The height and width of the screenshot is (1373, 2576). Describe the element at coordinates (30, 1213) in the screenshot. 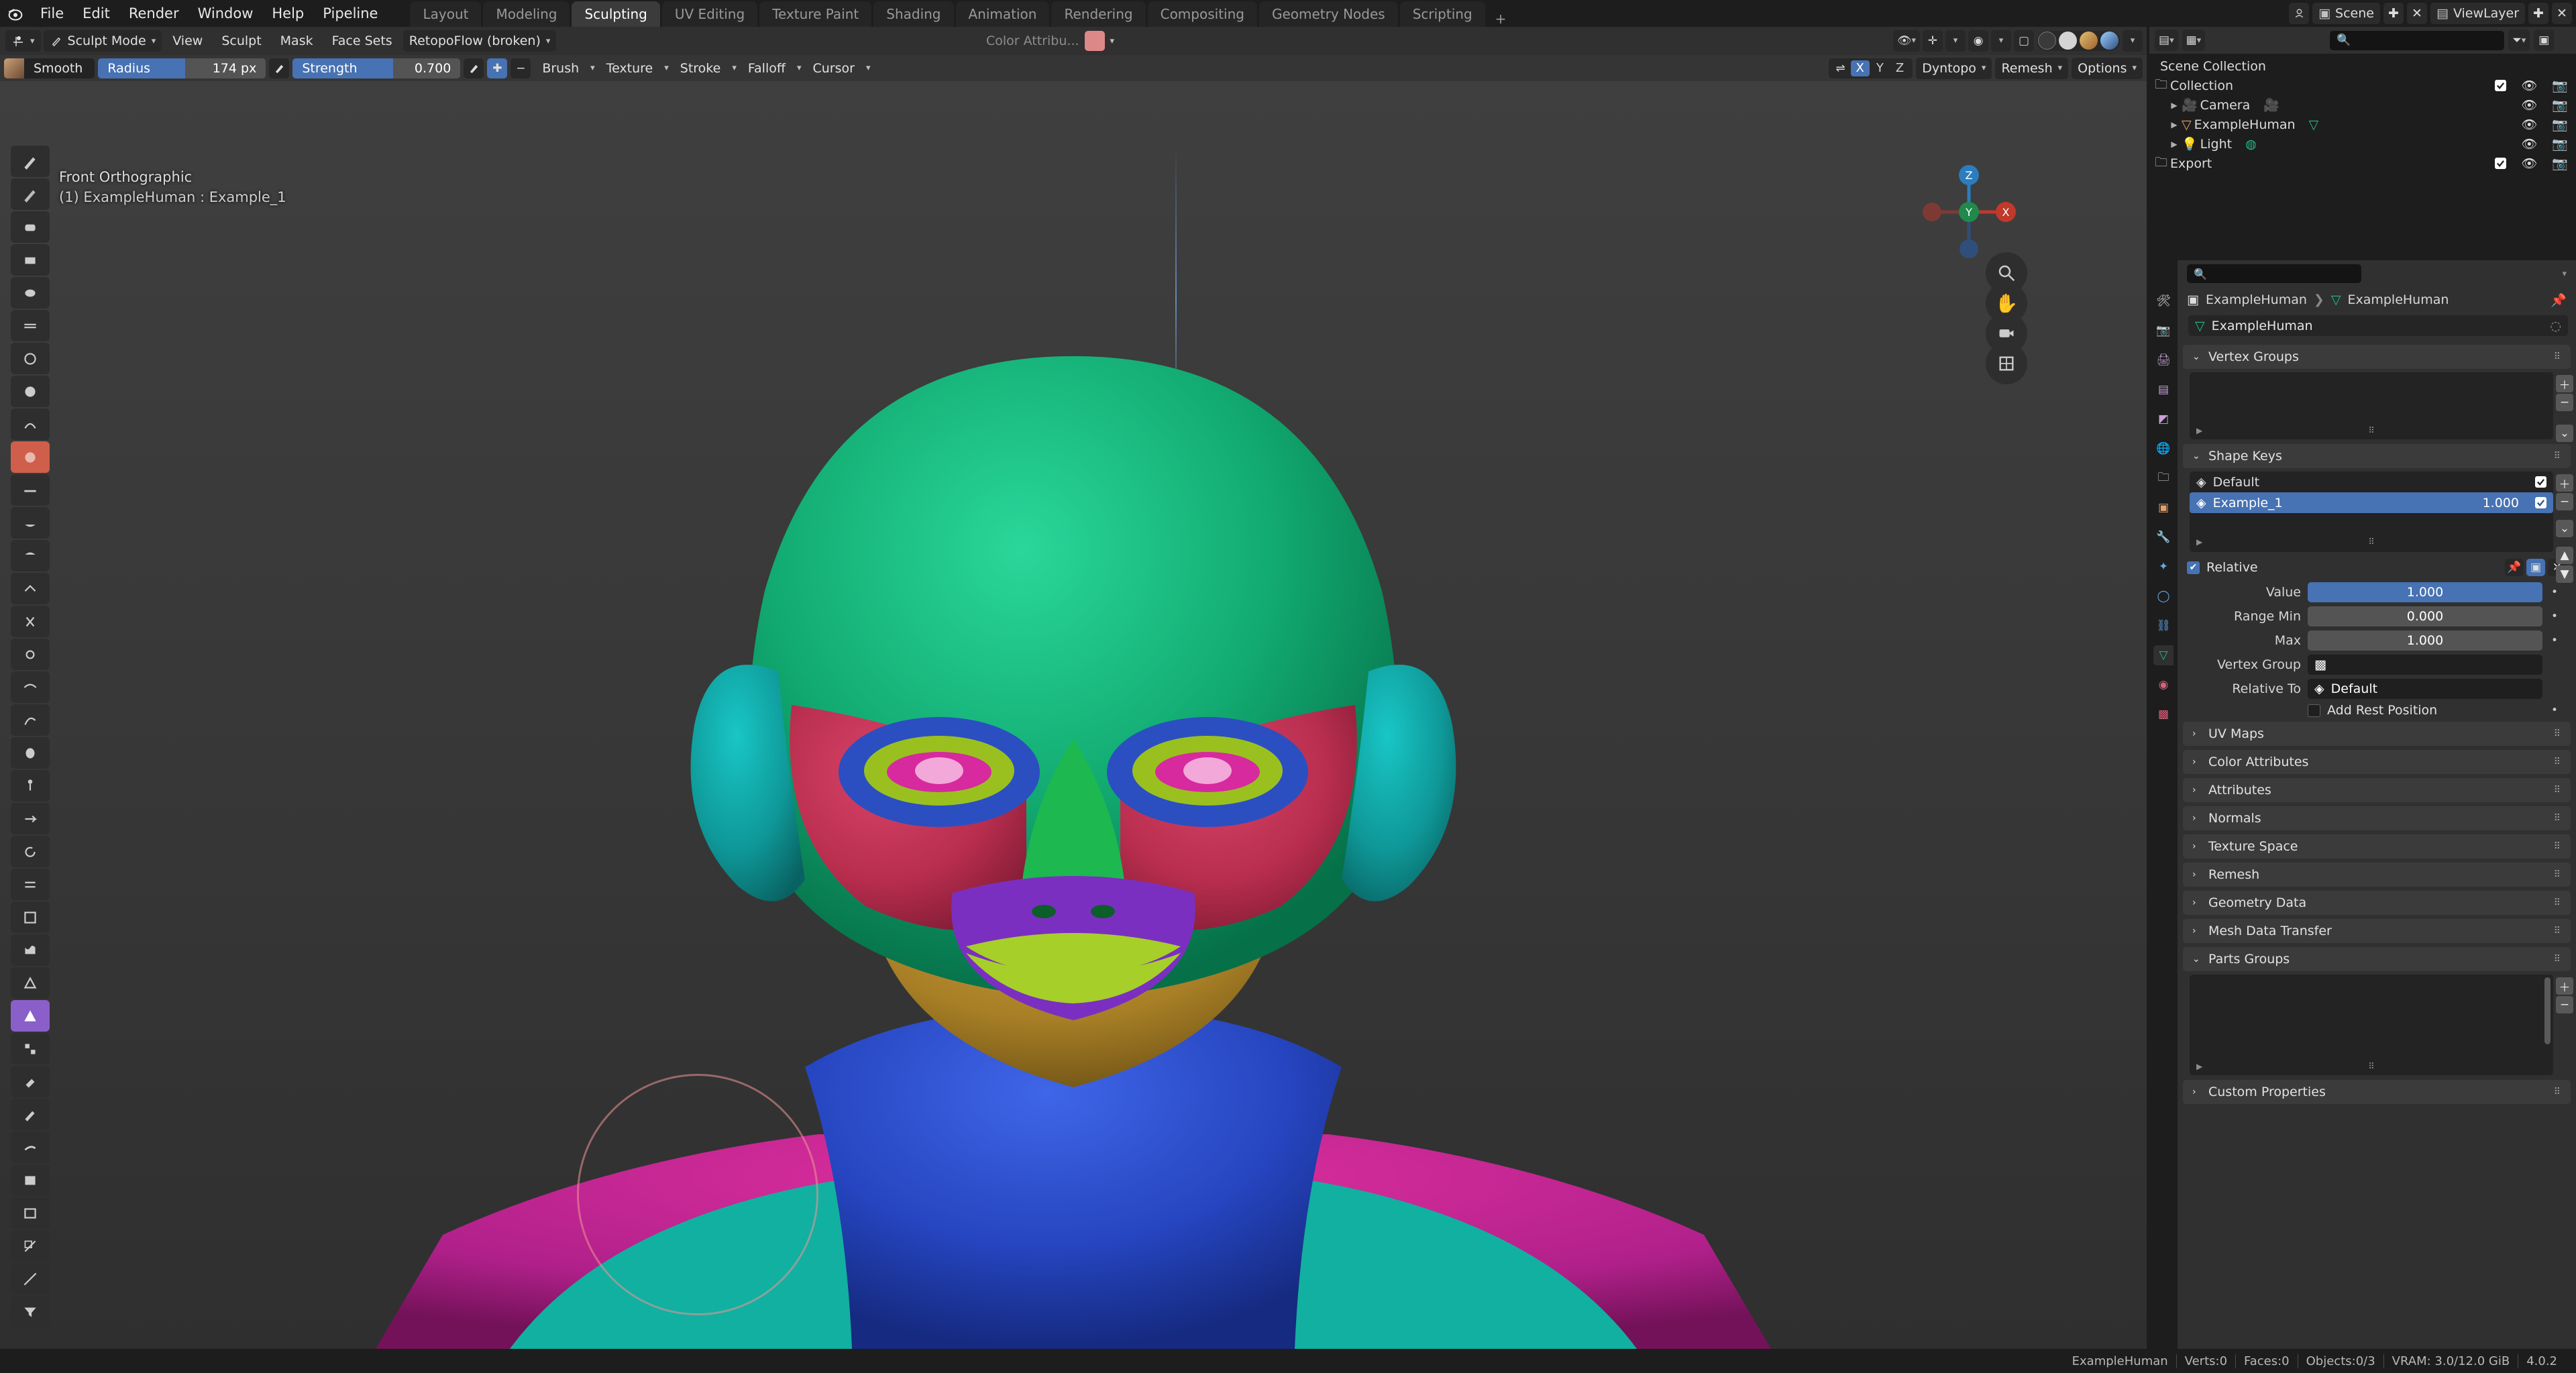

I see `tool-box-hide` at that location.